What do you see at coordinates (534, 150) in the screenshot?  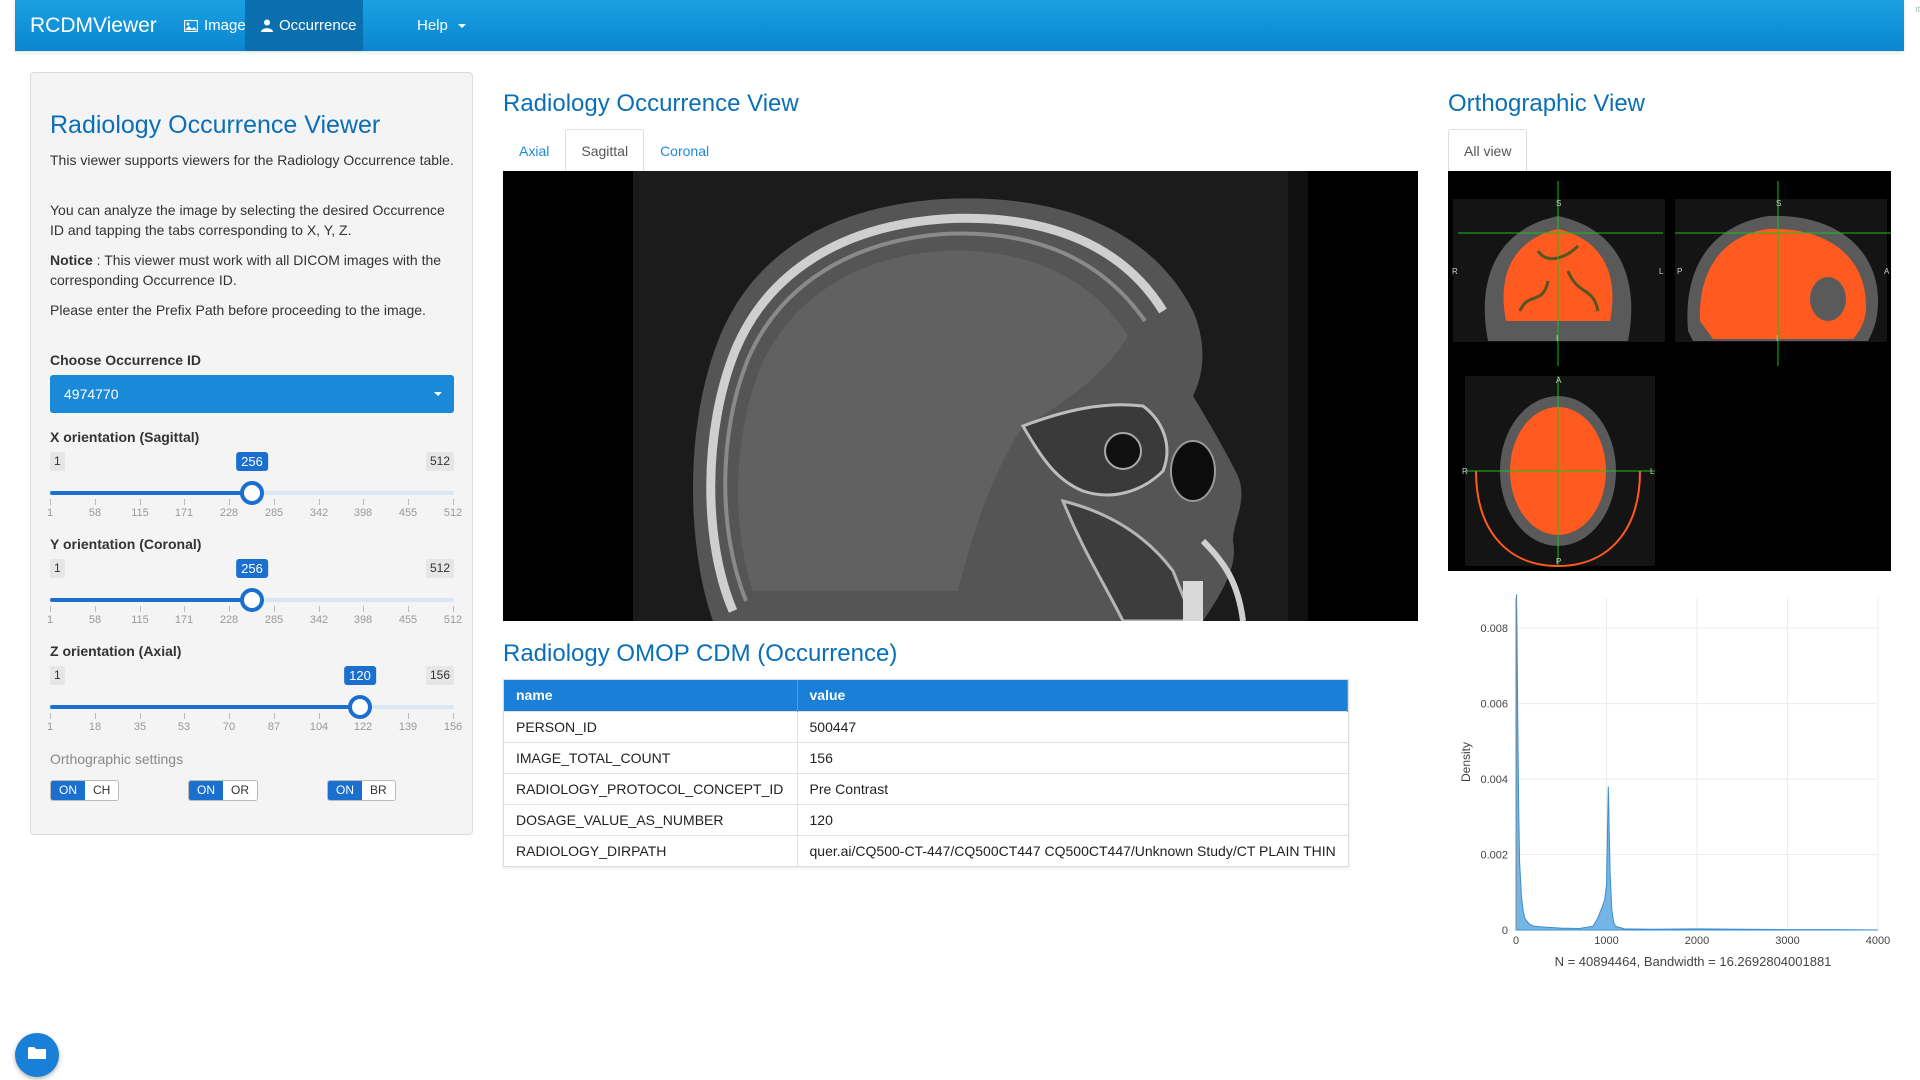 I see `tab-axial: Axial` at bounding box center [534, 150].